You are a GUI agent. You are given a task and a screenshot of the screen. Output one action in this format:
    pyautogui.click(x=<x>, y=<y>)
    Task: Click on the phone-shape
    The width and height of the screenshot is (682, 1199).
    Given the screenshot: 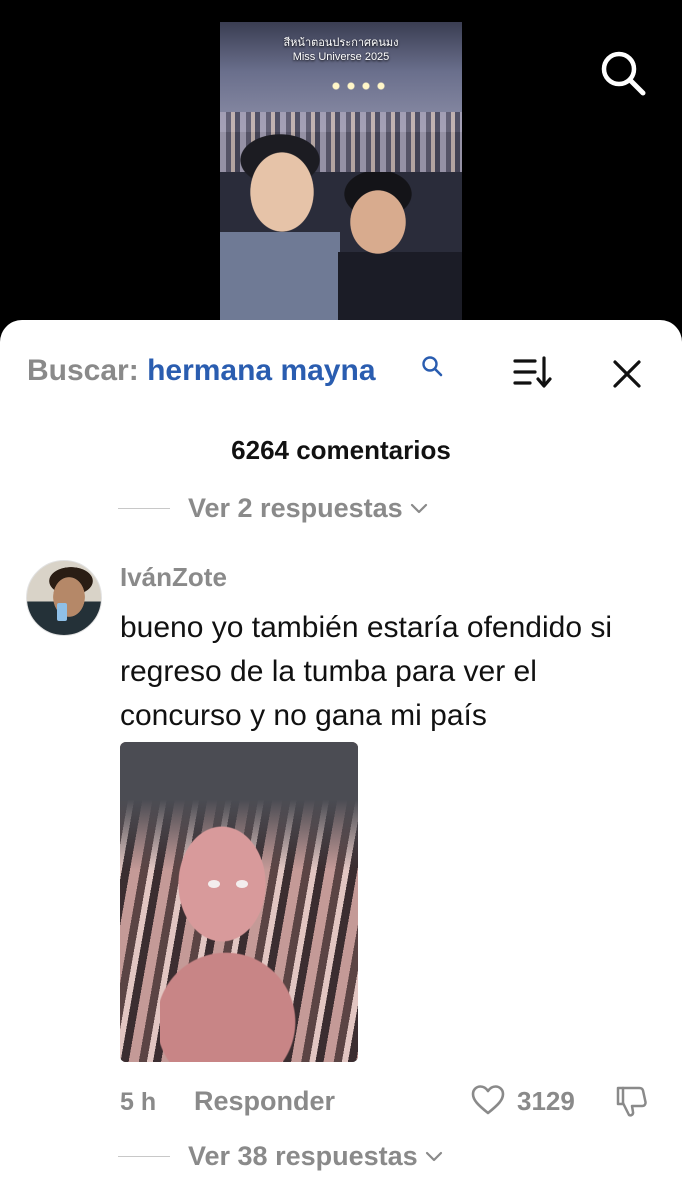 What is the action you would take?
    pyautogui.click(x=62, y=612)
    